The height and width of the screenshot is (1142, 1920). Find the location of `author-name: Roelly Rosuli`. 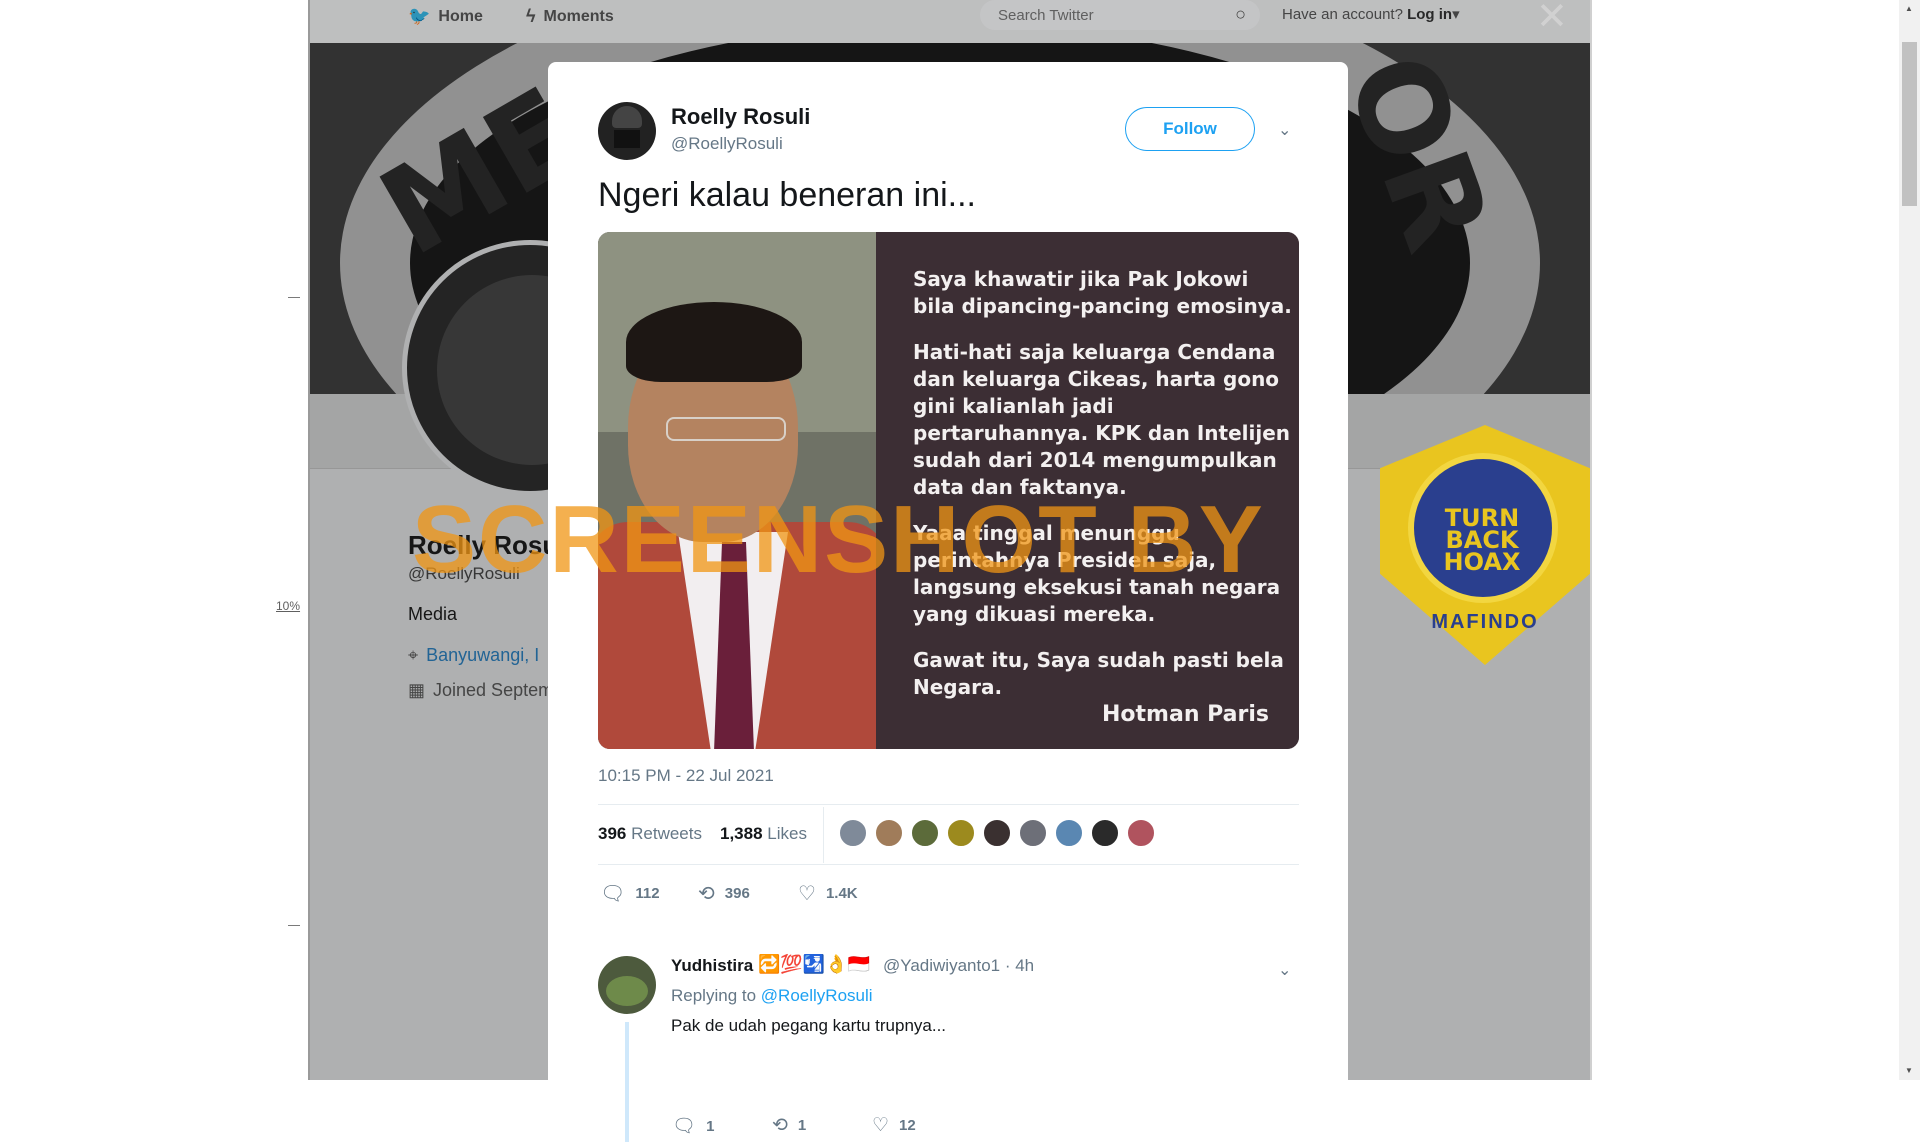

author-name: Roelly Rosuli is located at coordinates (740, 117).